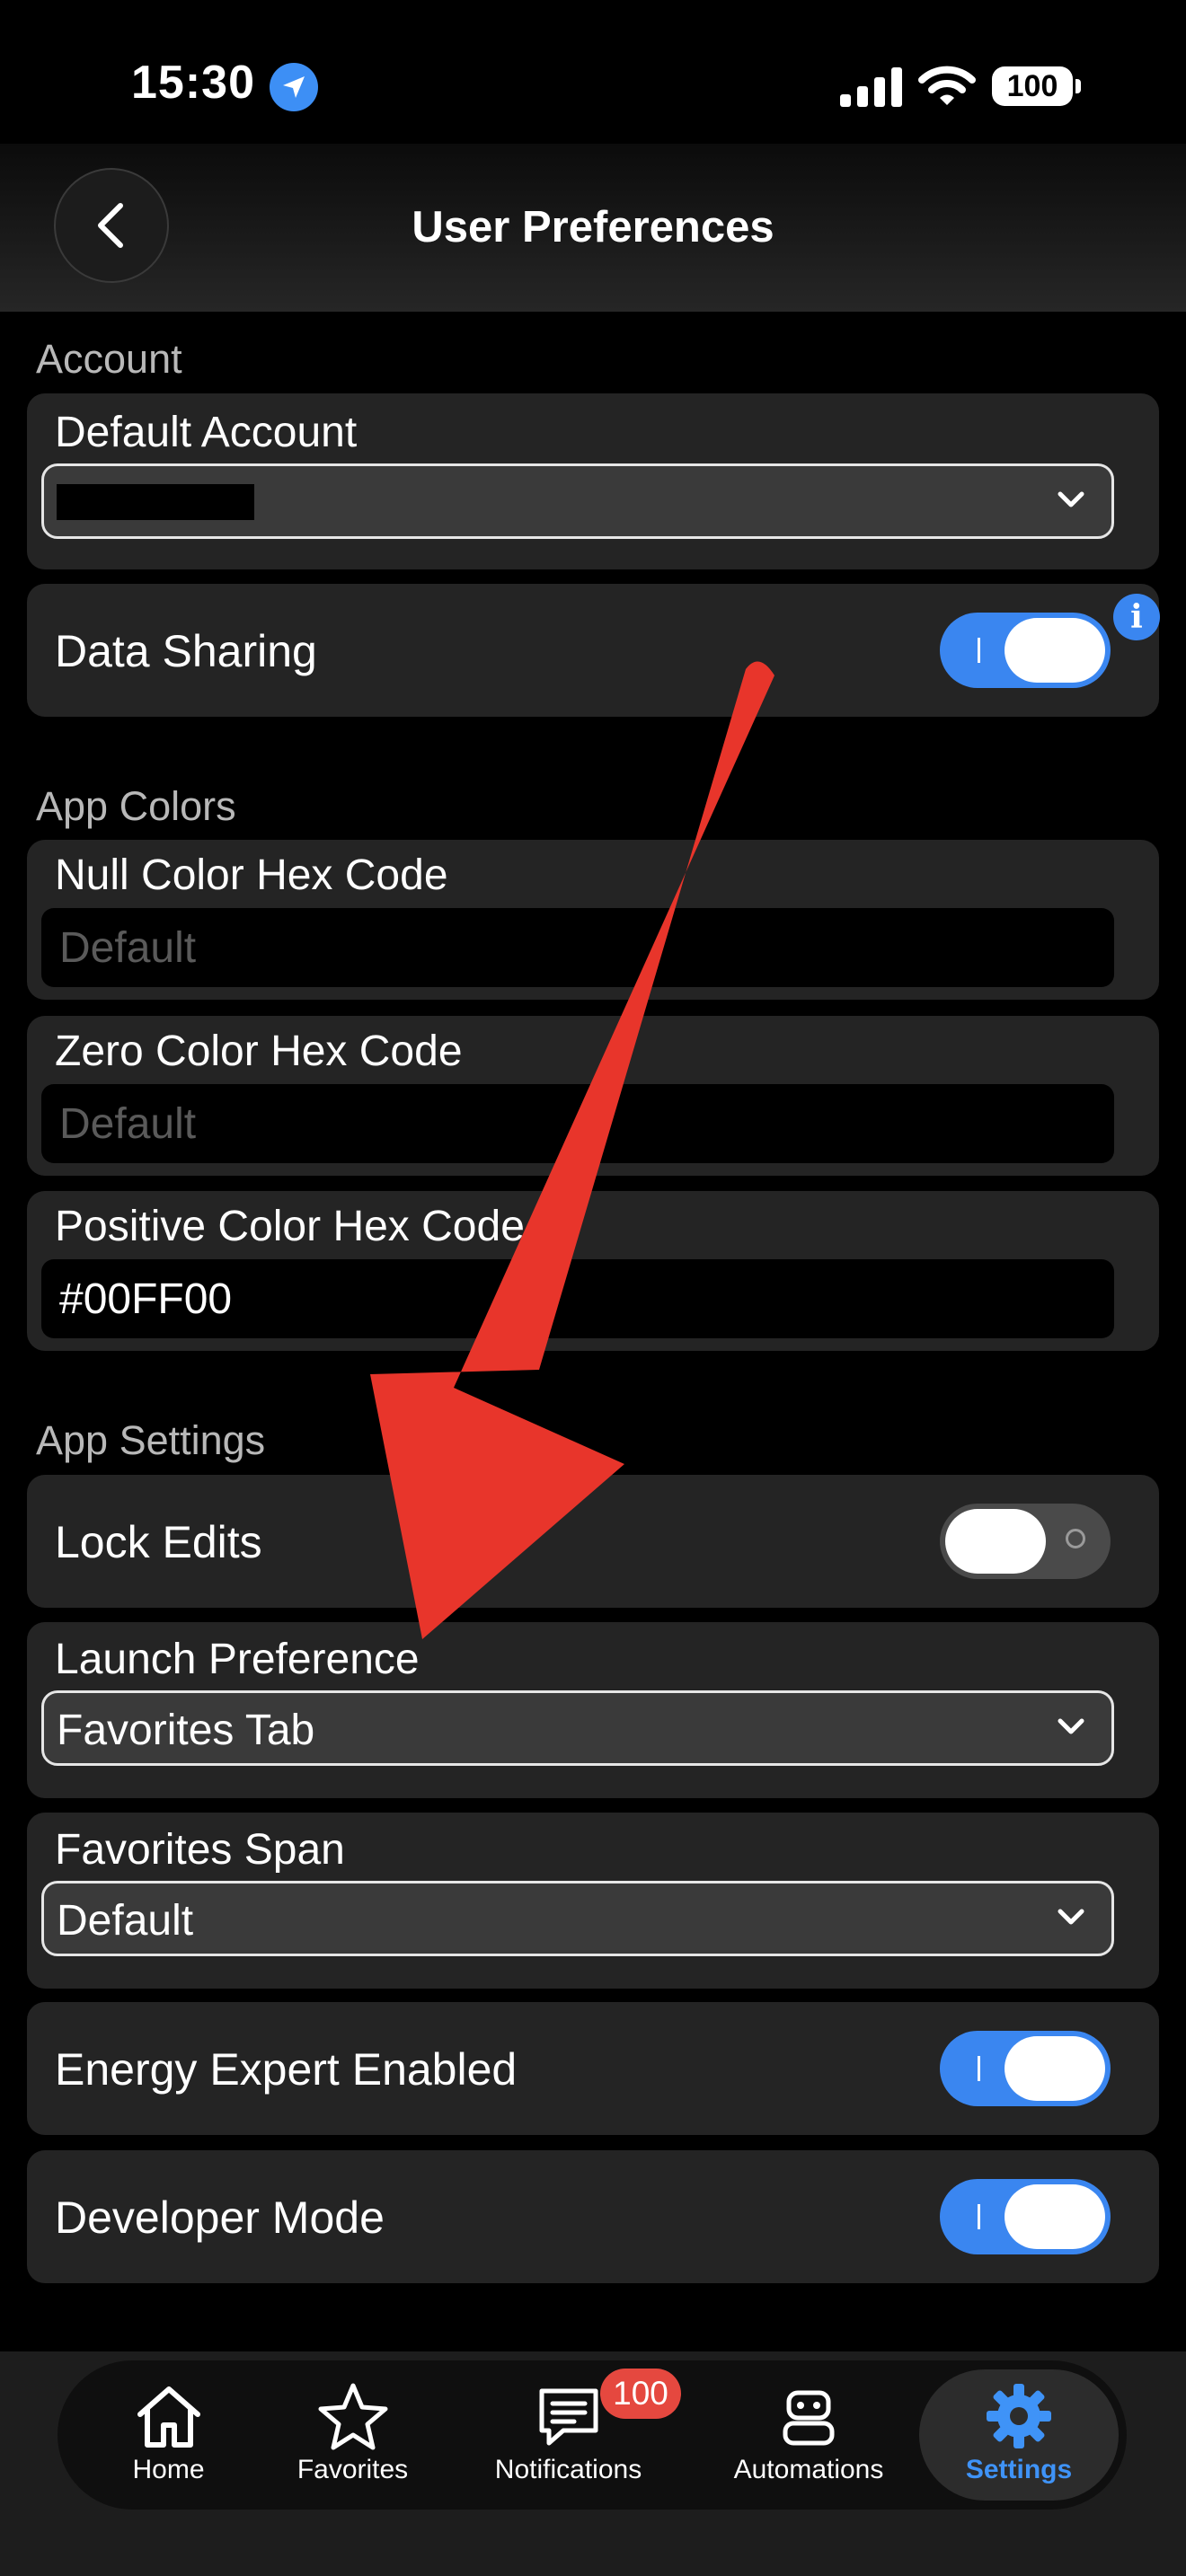 The width and height of the screenshot is (1186, 2576). I want to click on gear-icon, so click(1019, 2416).